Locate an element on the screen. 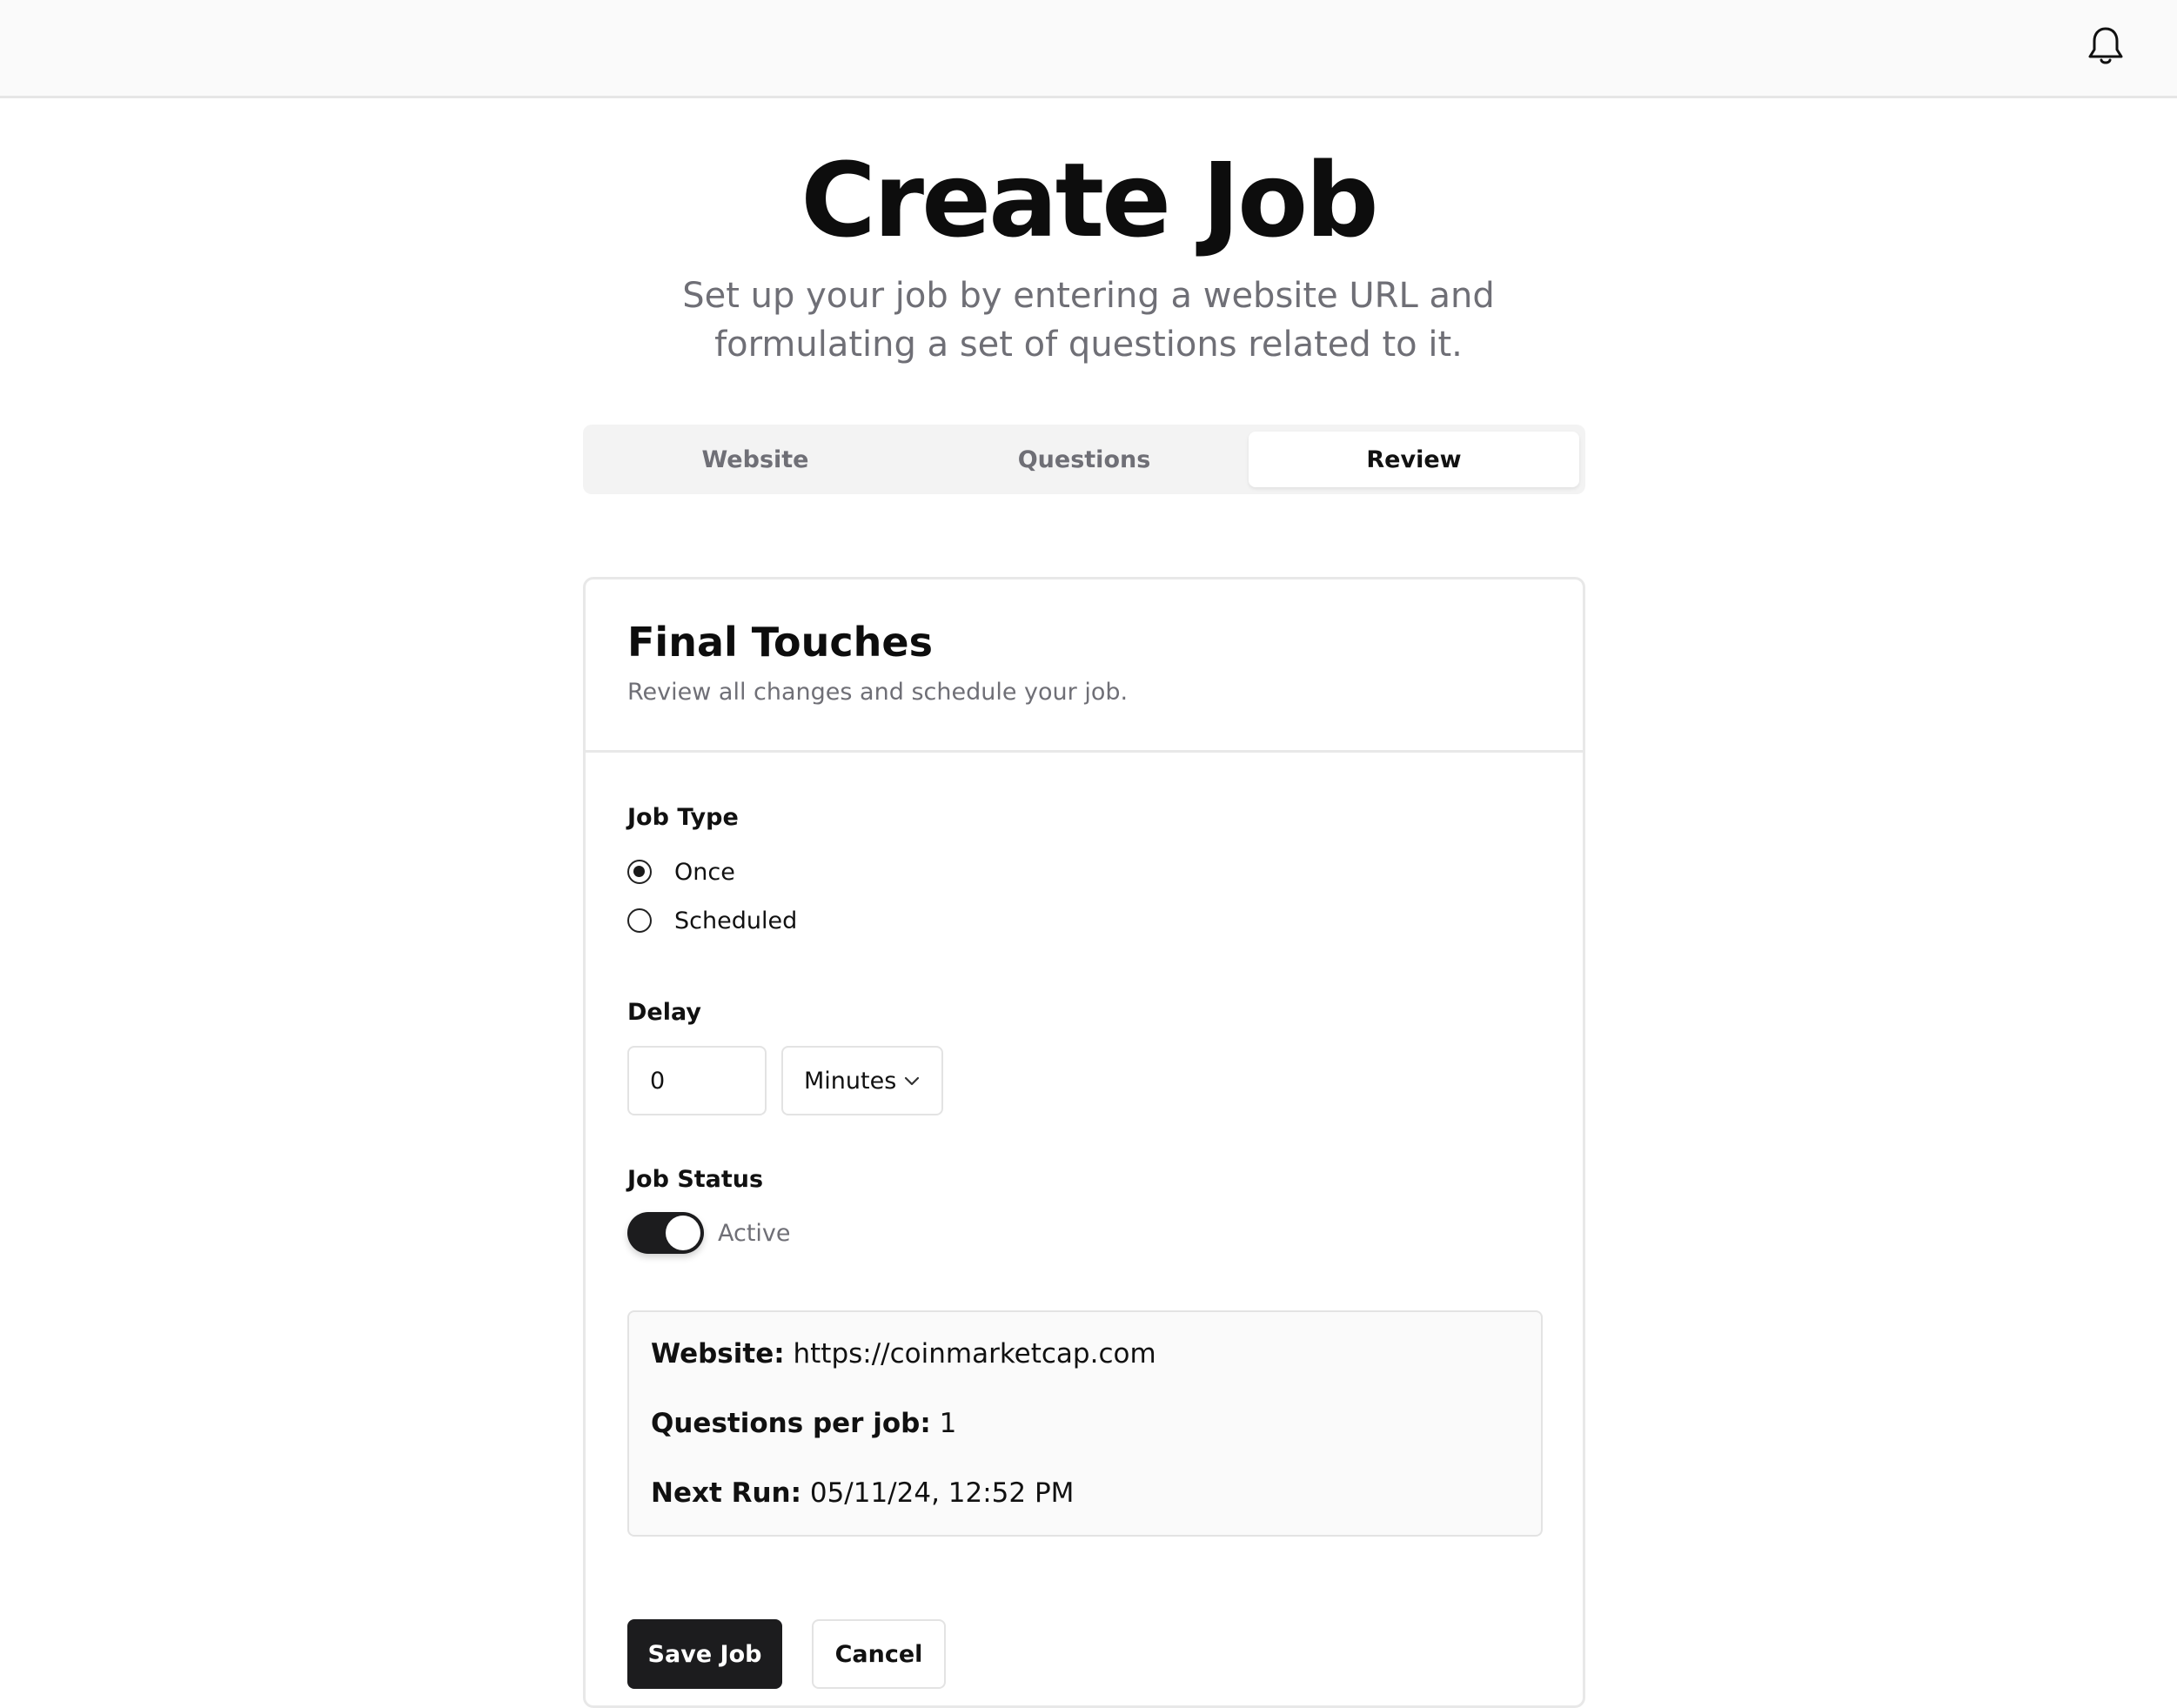 This screenshot has height=1708, width=2177. job-status-text: Active is located at coordinates (755, 1233).